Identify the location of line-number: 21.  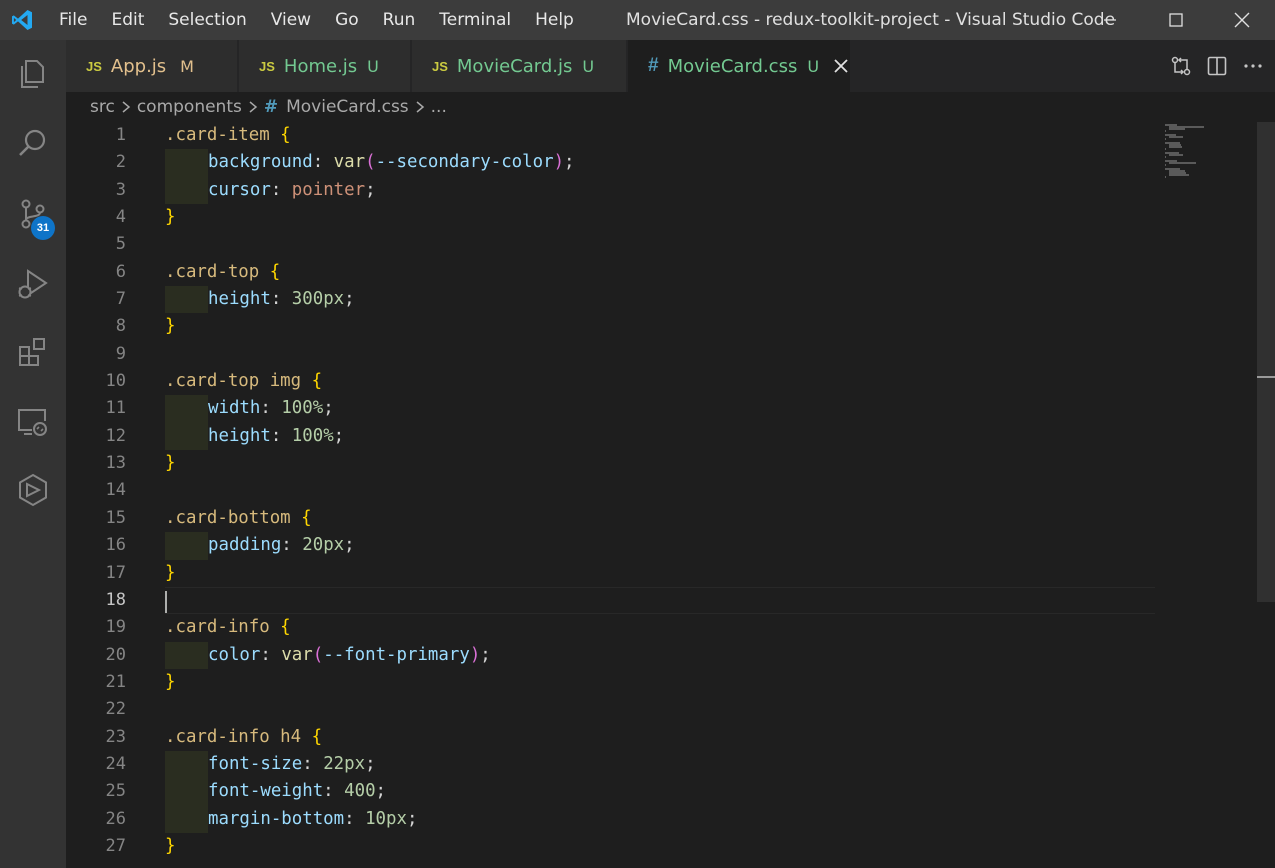
(115, 681).